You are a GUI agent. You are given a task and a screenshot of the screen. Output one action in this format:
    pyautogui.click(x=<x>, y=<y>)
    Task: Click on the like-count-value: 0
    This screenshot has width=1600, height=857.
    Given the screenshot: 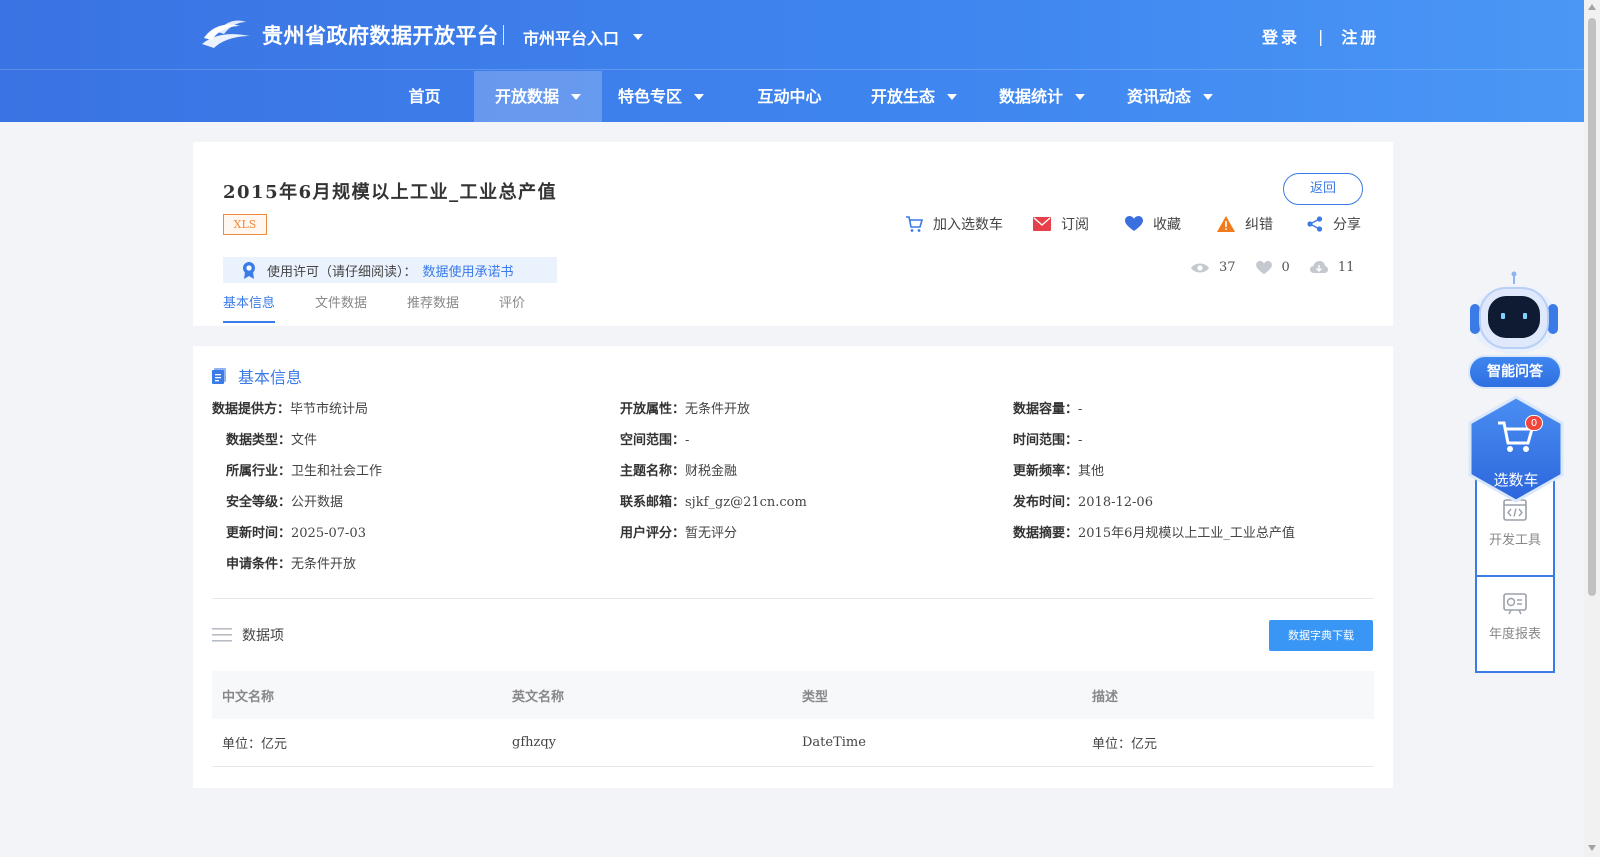 What is the action you would take?
    pyautogui.click(x=1285, y=267)
    